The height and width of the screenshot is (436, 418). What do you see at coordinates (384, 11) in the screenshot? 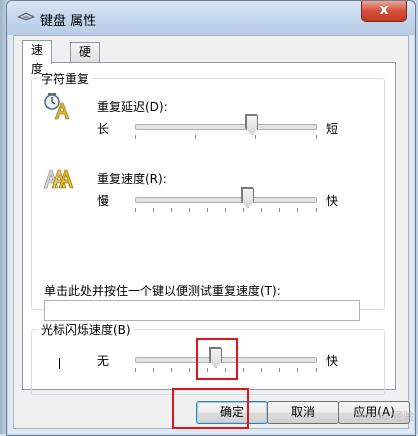
I see `close-button: x` at bounding box center [384, 11].